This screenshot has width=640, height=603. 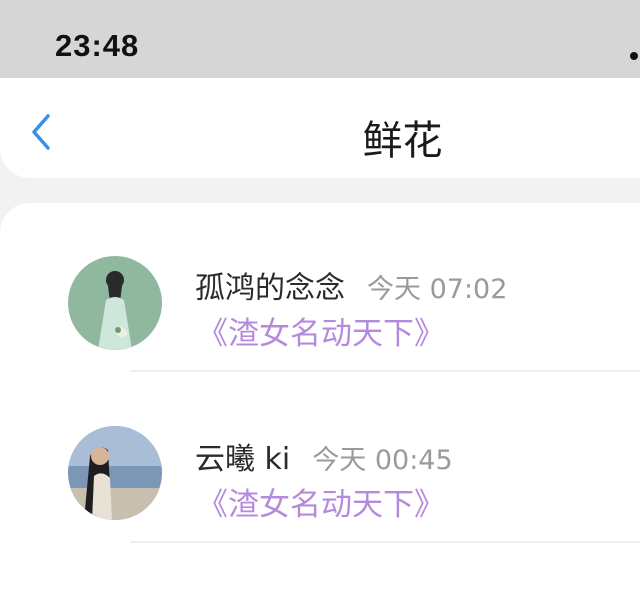 What do you see at coordinates (243, 459) in the screenshot?
I see `contact-name: 云曦 ki` at bounding box center [243, 459].